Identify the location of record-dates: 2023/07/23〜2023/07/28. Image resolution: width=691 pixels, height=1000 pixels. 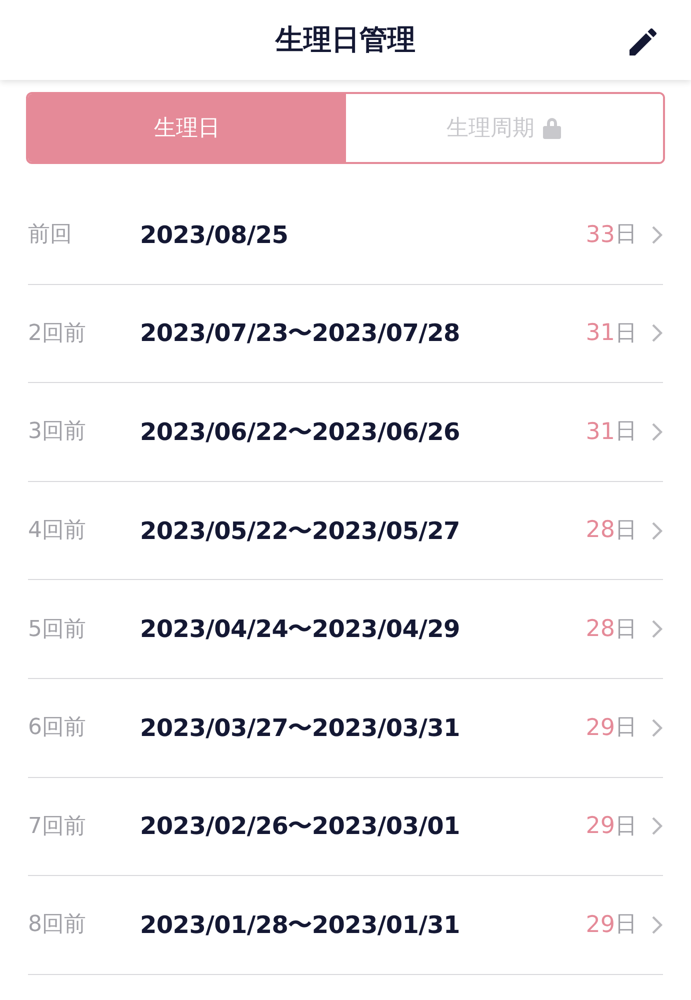
(300, 334).